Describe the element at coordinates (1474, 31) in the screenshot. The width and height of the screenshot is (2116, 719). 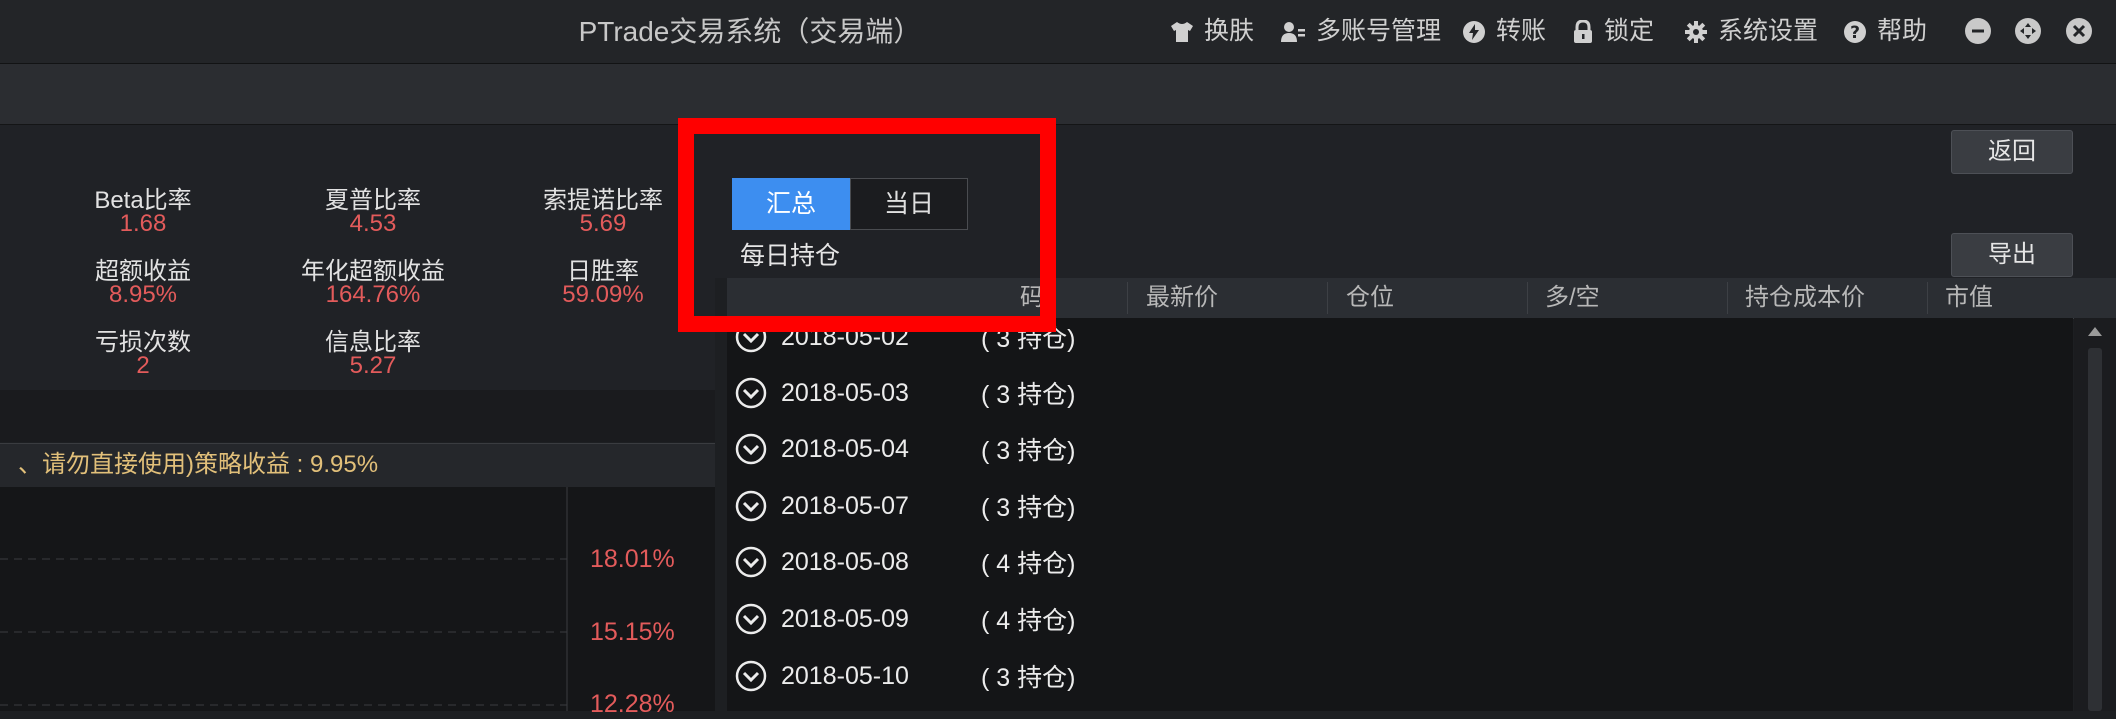
I see `lightning-icon` at that location.